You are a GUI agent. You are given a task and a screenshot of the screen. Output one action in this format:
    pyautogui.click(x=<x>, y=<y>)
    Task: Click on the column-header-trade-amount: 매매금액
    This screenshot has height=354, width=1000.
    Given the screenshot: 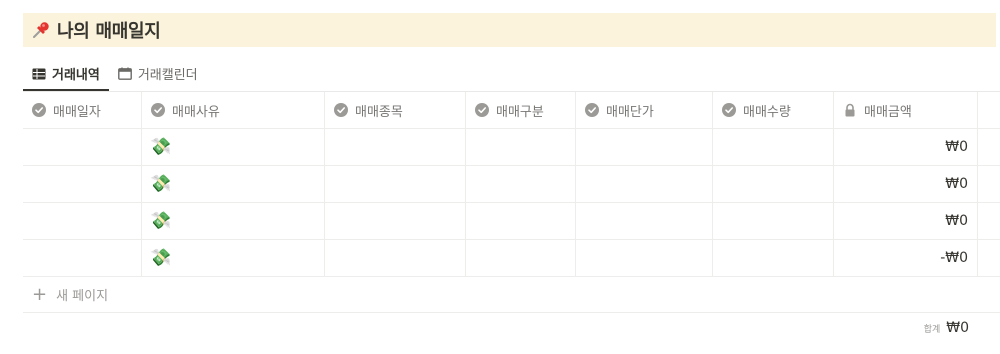 What is the action you would take?
    pyautogui.click(x=906, y=110)
    